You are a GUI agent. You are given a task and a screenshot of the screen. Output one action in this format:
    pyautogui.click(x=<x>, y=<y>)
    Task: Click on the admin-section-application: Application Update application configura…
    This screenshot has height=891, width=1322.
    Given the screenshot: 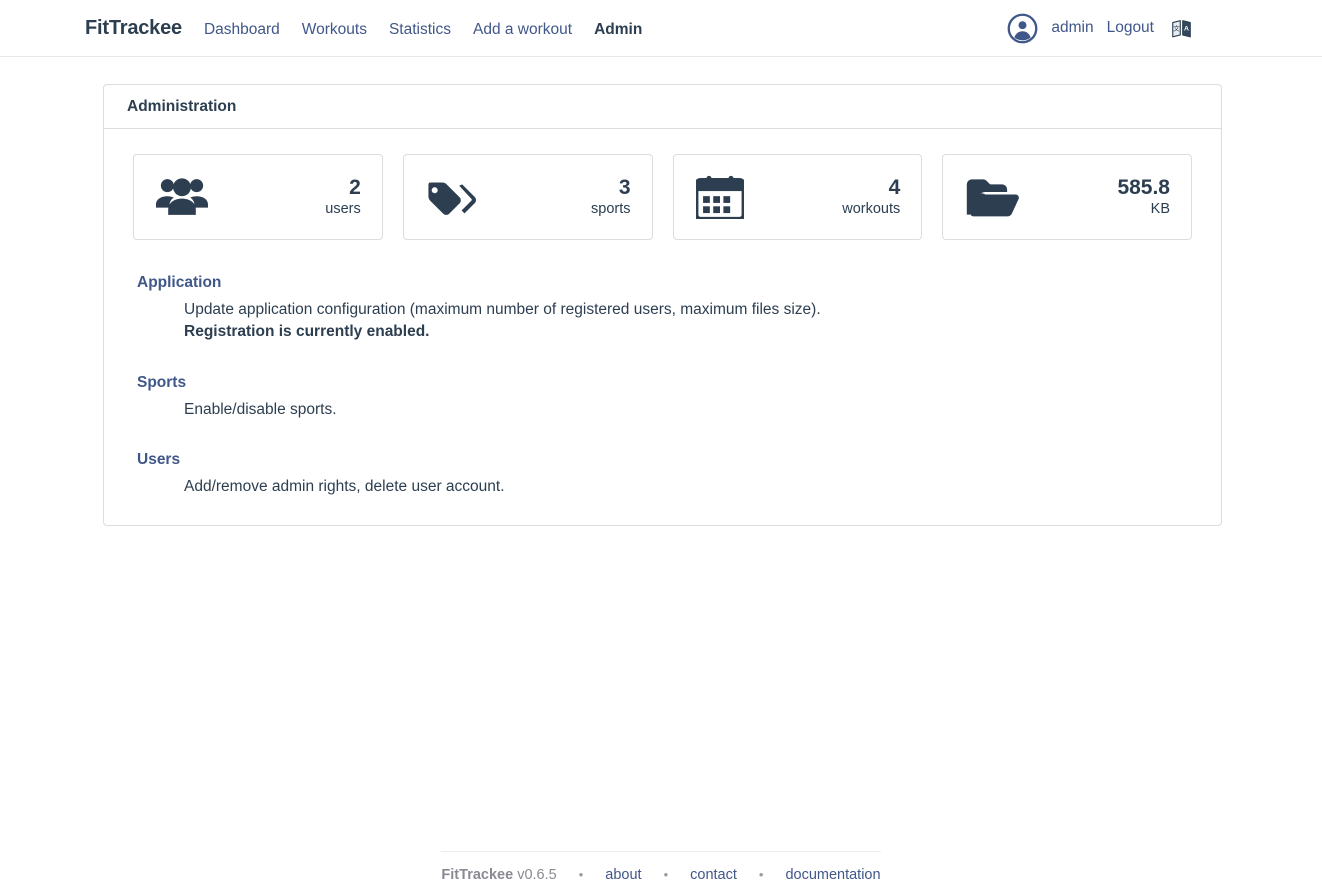 What is the action you would take?
    pyautogui.click(x=679, y=309)
    